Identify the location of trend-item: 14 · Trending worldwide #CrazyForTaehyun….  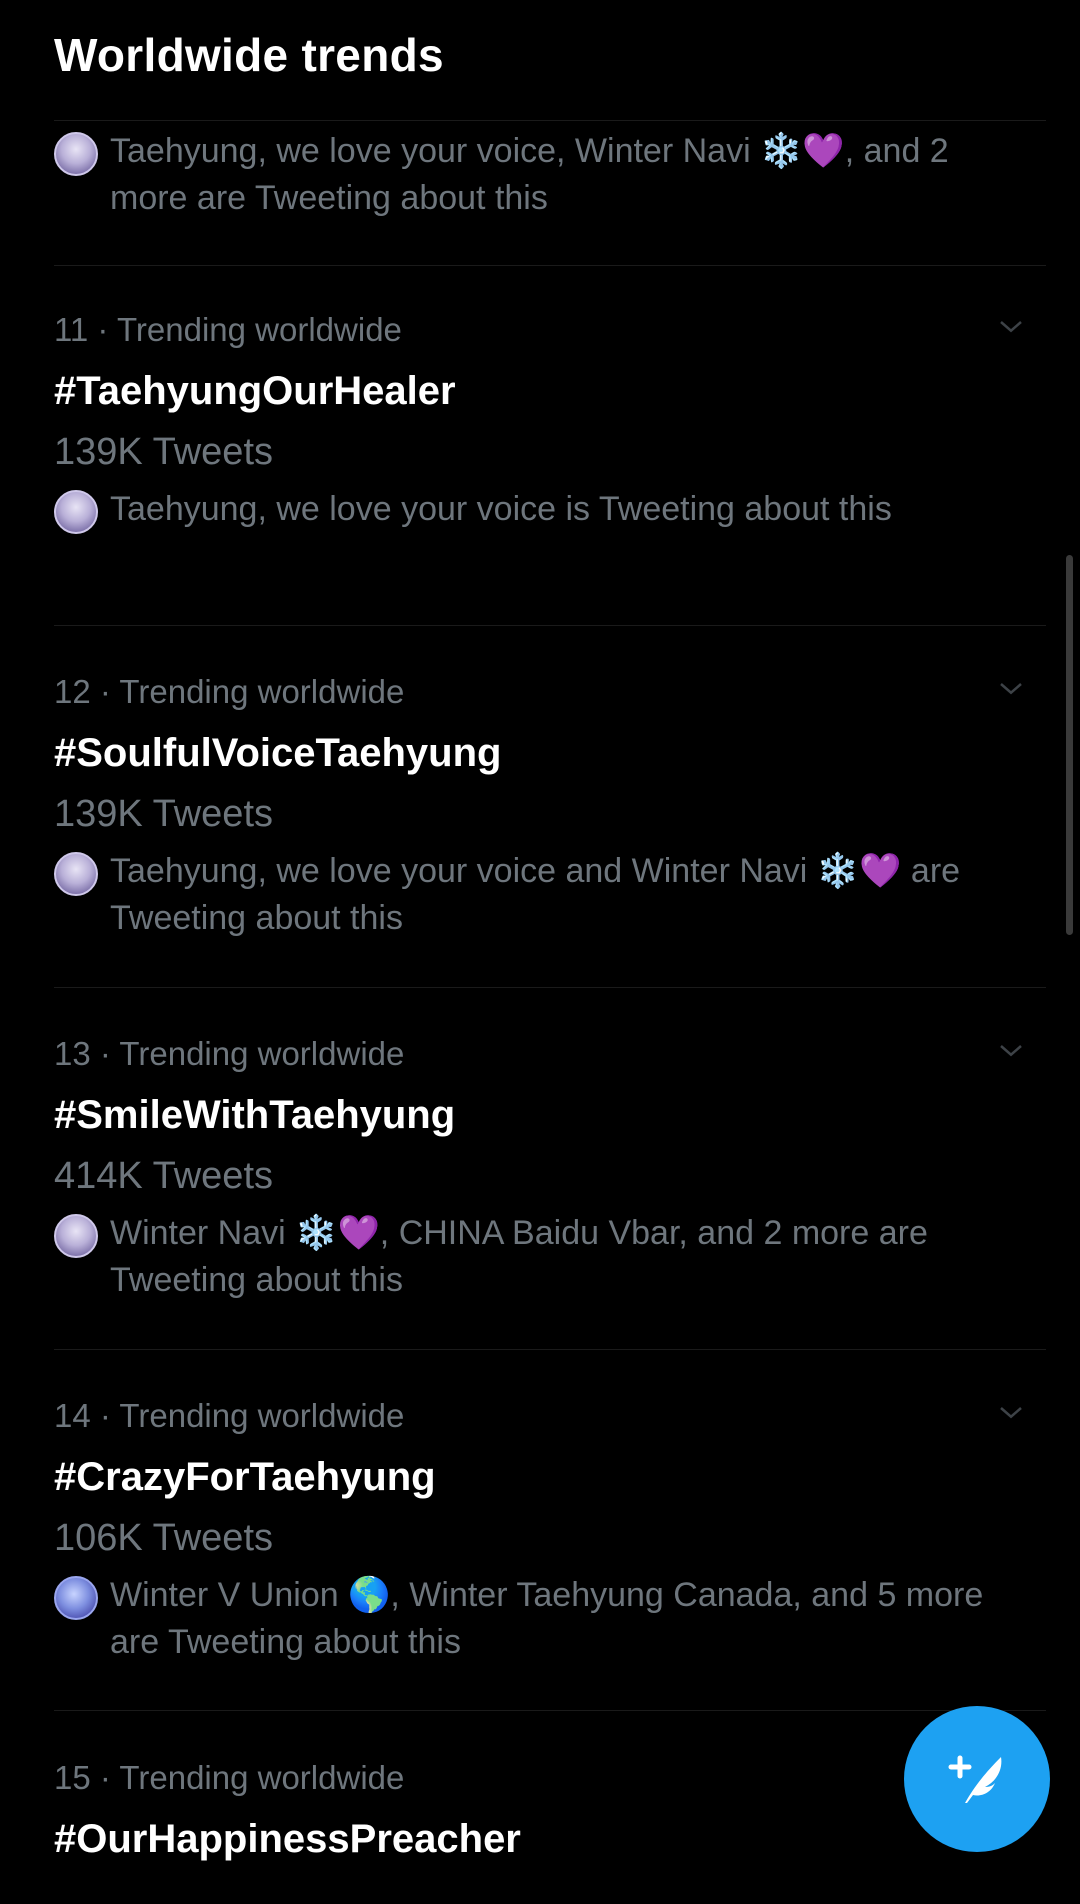
(550, 1531).